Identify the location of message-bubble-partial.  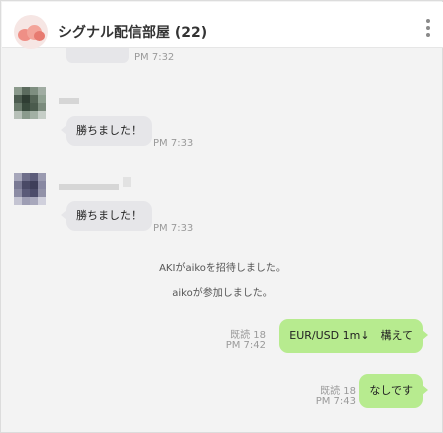
(97, 55).